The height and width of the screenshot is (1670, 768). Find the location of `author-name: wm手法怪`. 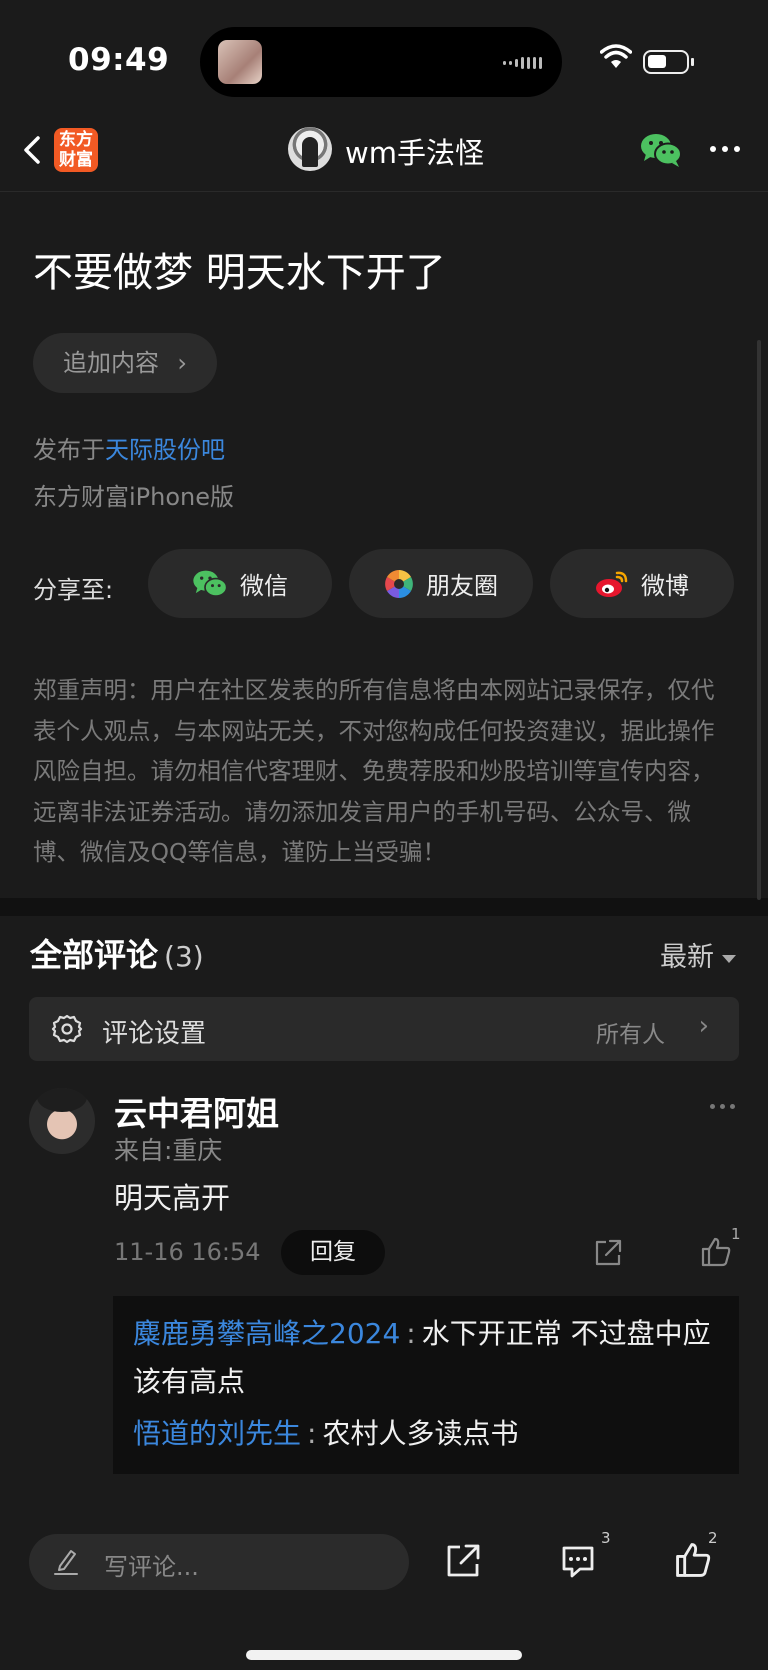

author-name: wm手法怪 is located at coordinates (414, 151).